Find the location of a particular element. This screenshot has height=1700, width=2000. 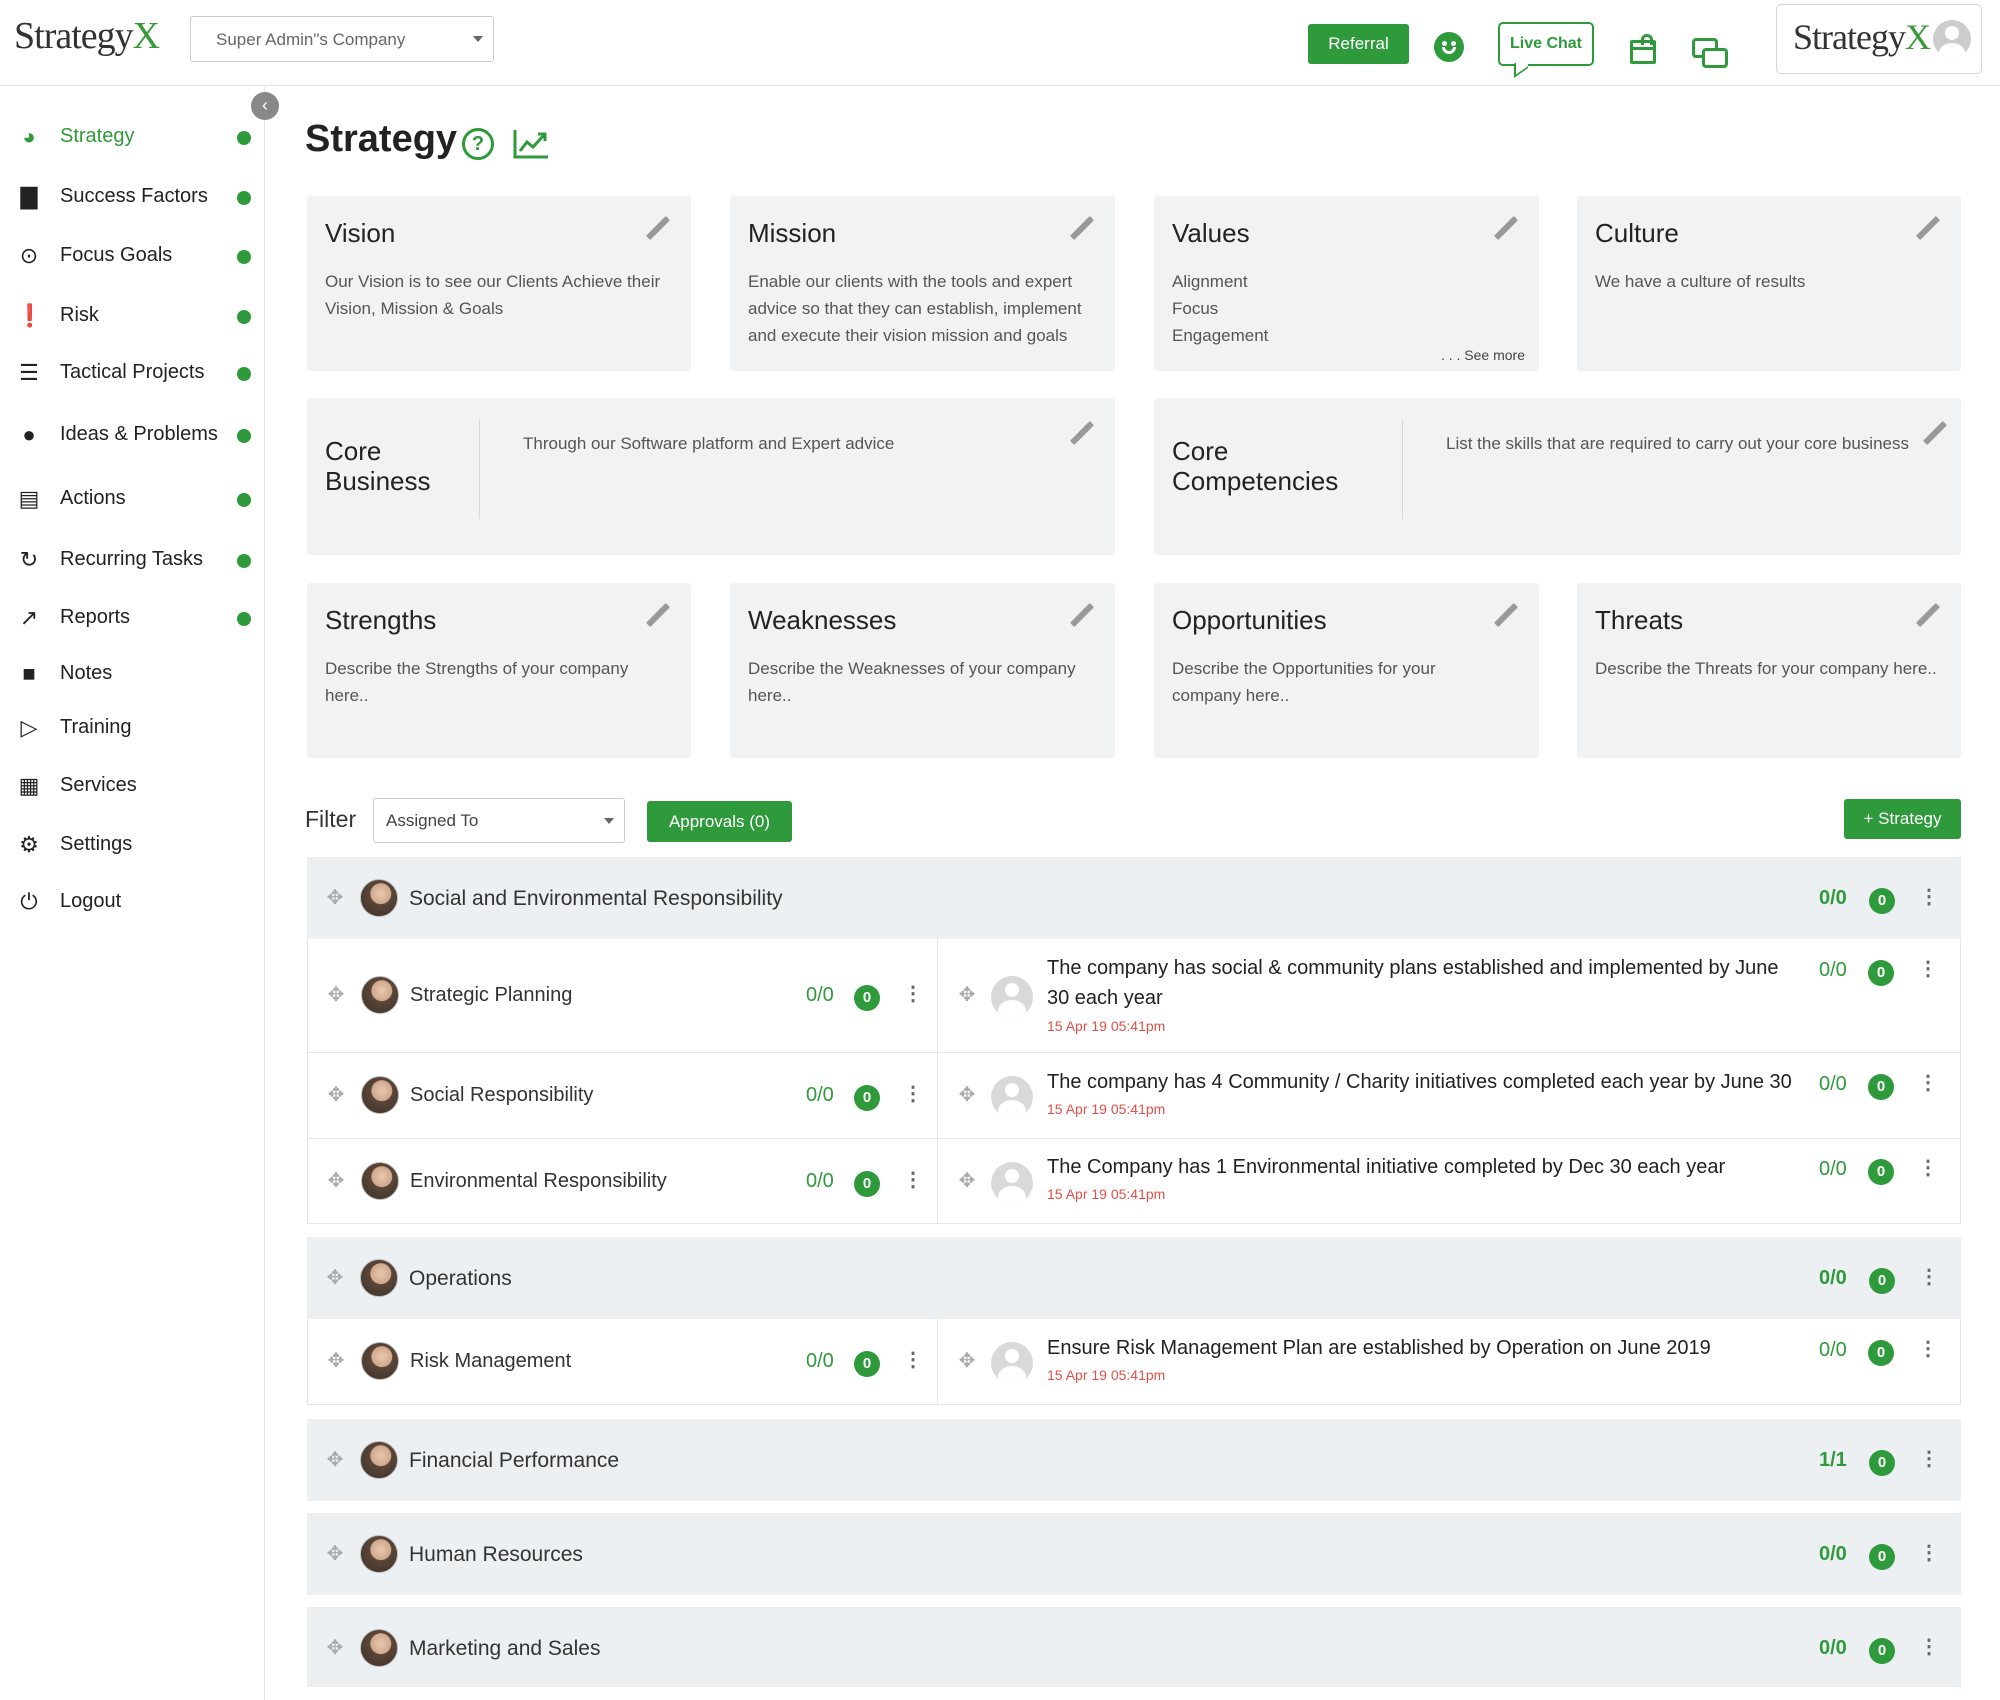

sidebar-item-recurring-tasks: ↻ Recurring Tasks is located at coordinates (132, 559).